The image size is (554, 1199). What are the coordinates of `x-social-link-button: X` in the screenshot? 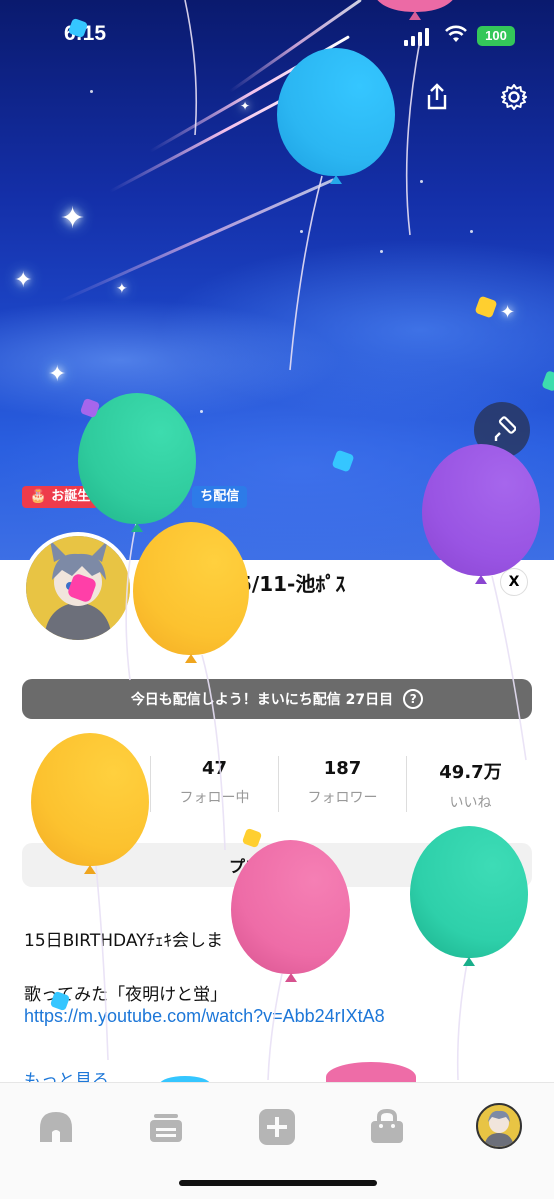 It's located at (514, 582).